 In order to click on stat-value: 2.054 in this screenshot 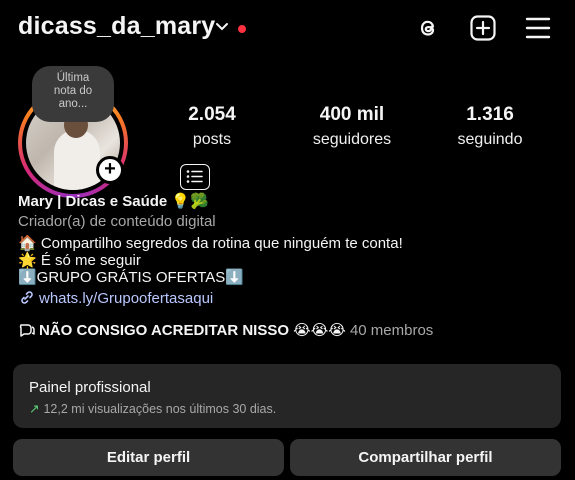, I will do `click(212, 114)`.